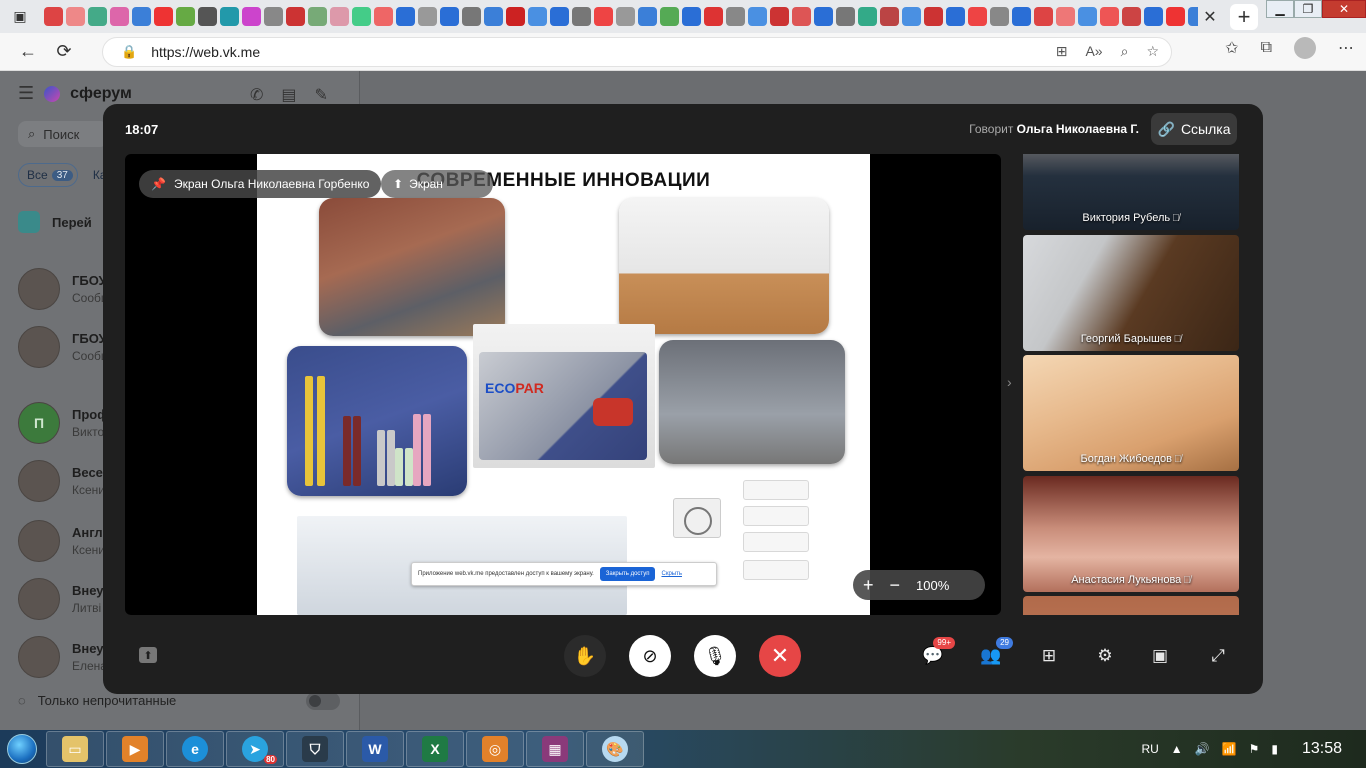  I want to click on start-button, so click(22, 749).